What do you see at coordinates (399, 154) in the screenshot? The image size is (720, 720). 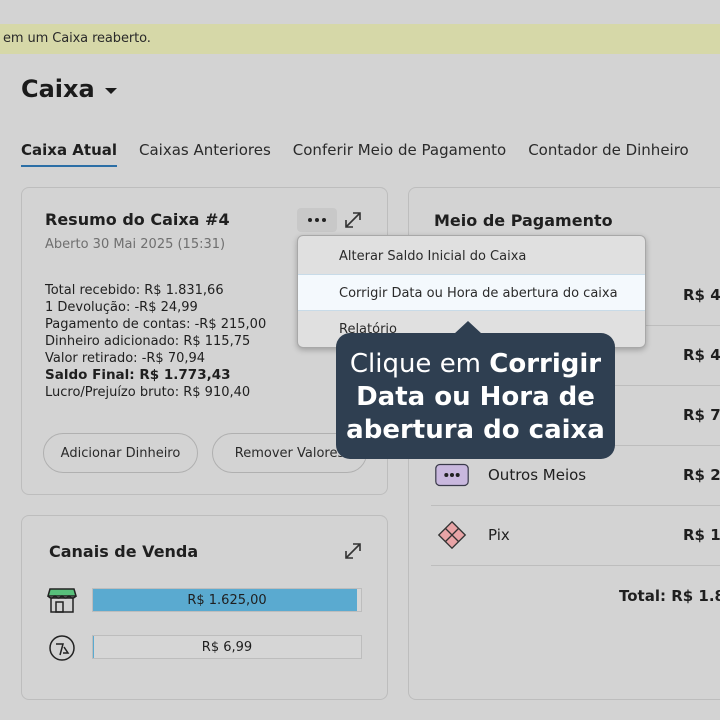 I see `tab-conferir-meio-pagamento: Conferir Meio de Pagamento` at bounding box center [399, 154].